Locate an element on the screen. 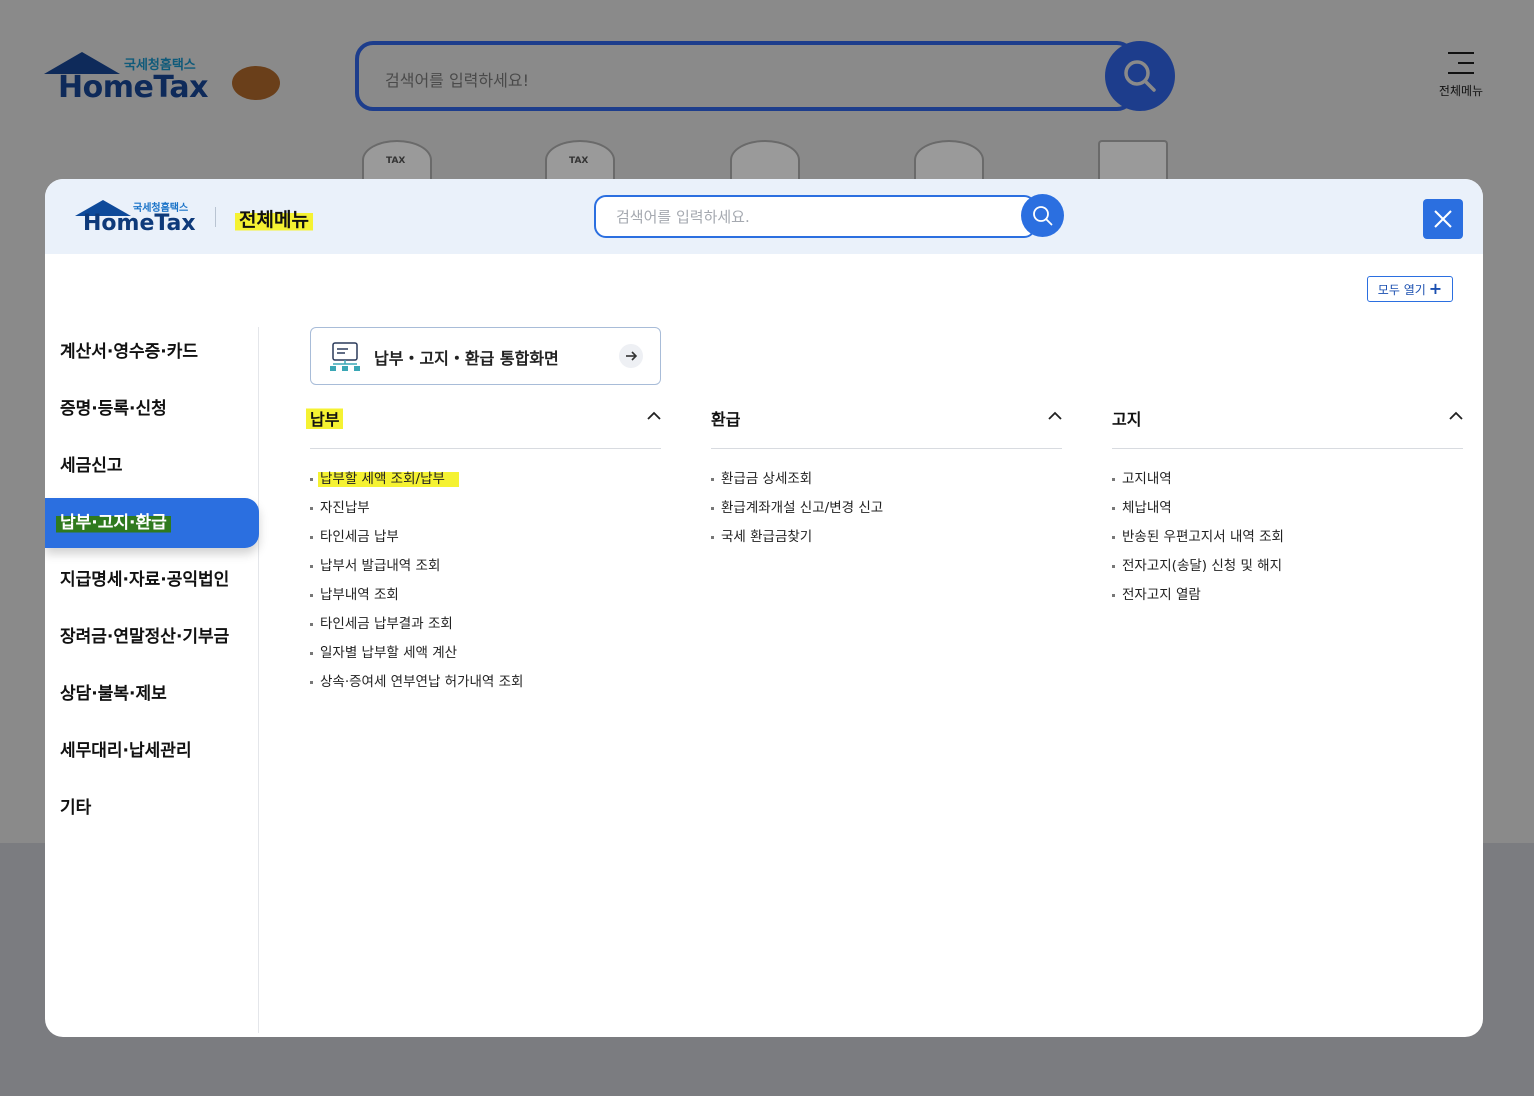  list-item: 납부내역 조회 is located at coordinates (485, 599).